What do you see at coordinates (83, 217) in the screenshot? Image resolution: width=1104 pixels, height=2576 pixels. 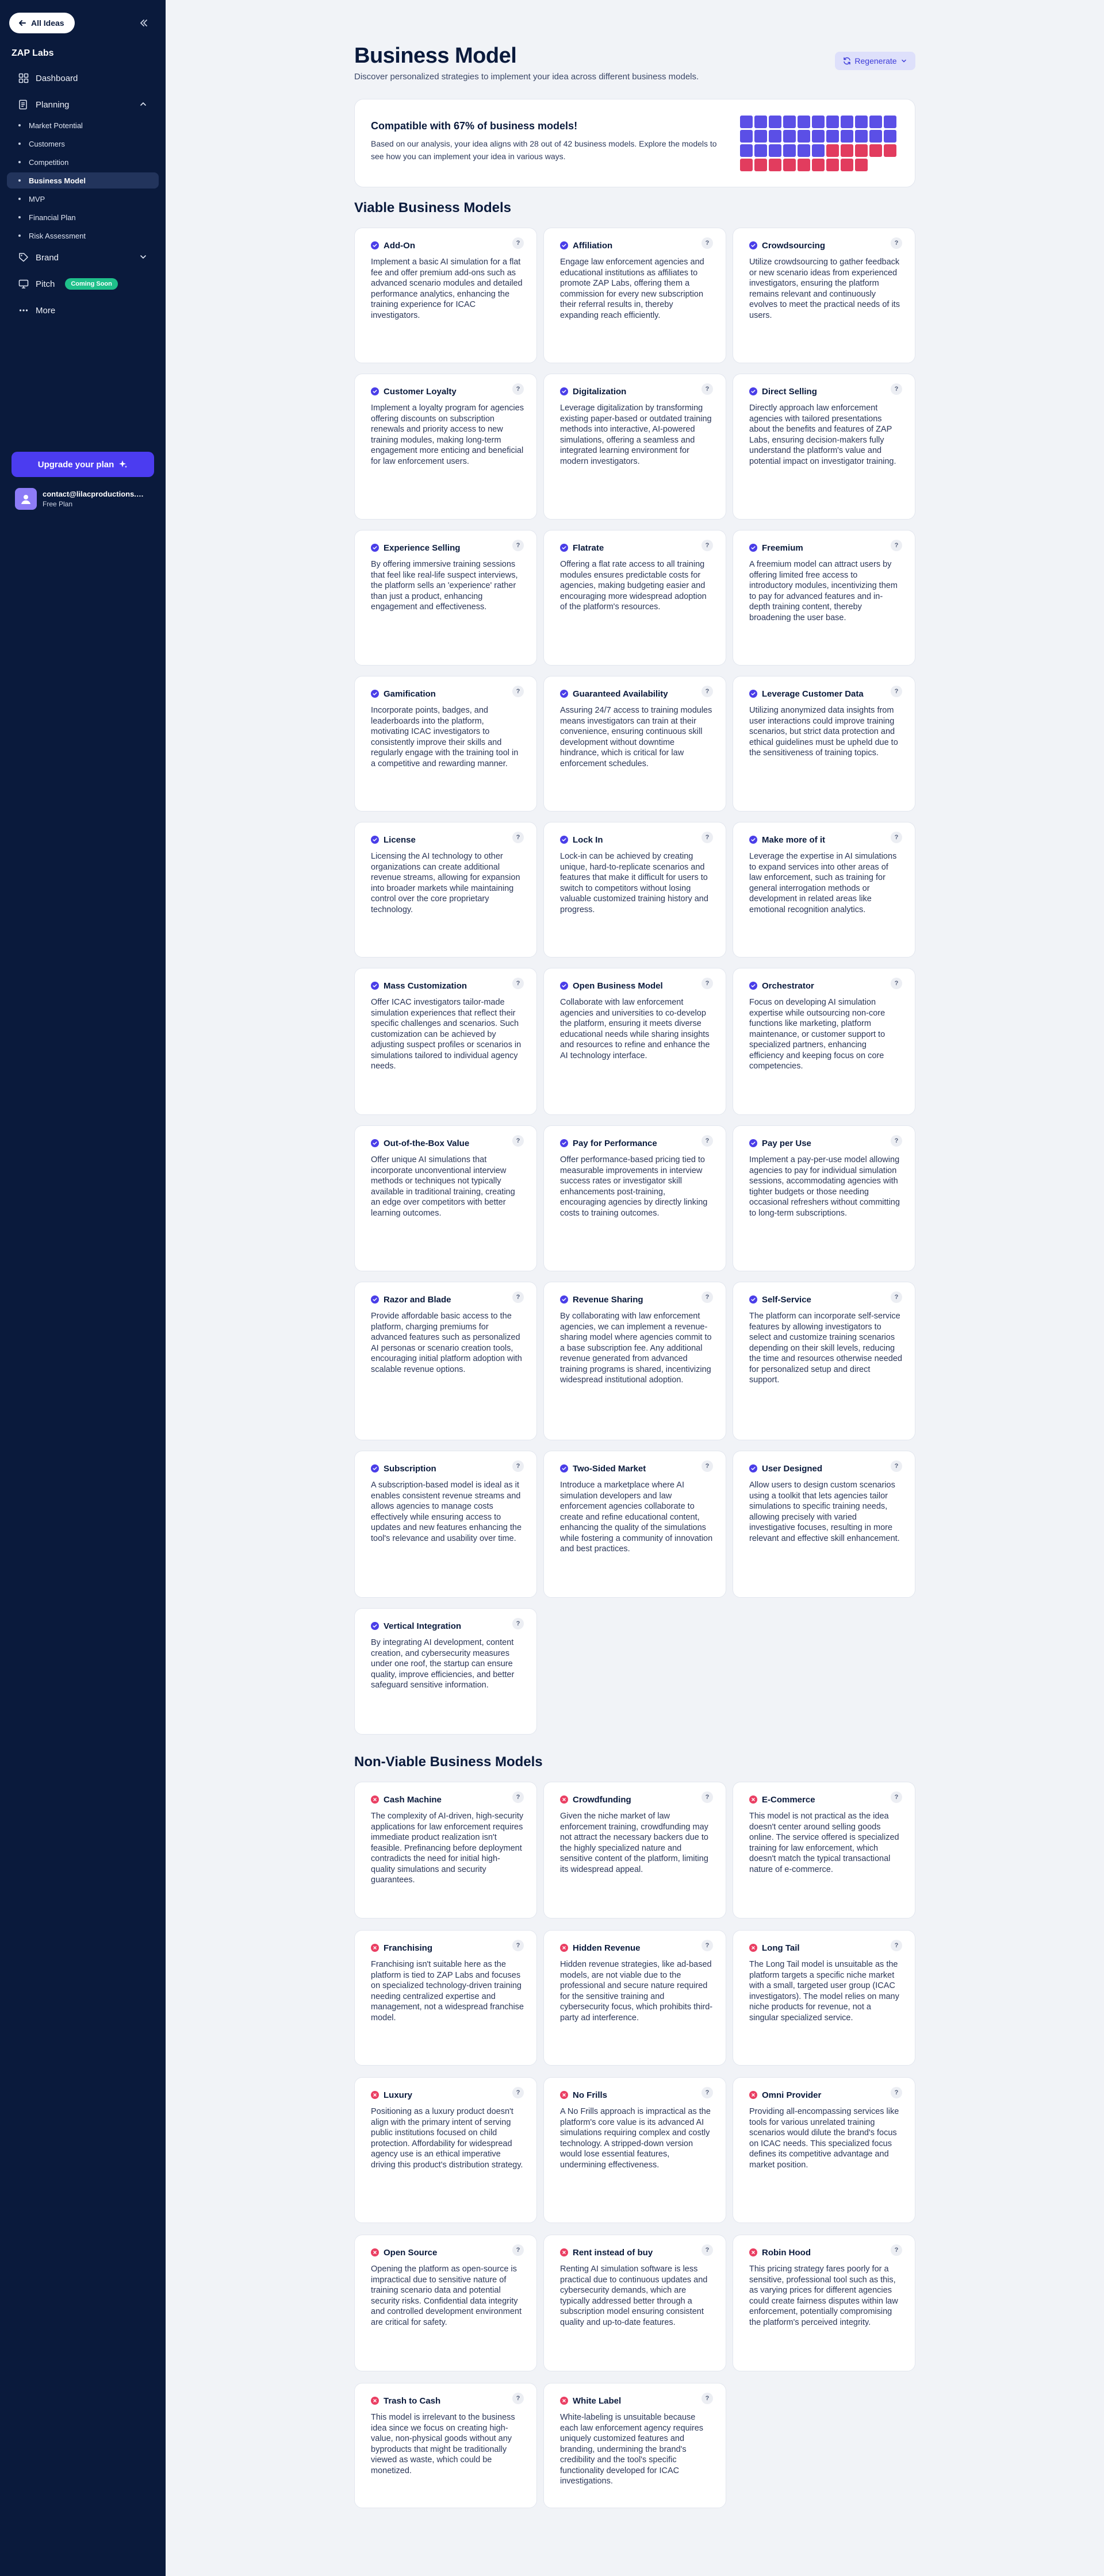 I see `sidebar-subitem-financial-plan: Financial Plan` at bounding box center [83, 217].